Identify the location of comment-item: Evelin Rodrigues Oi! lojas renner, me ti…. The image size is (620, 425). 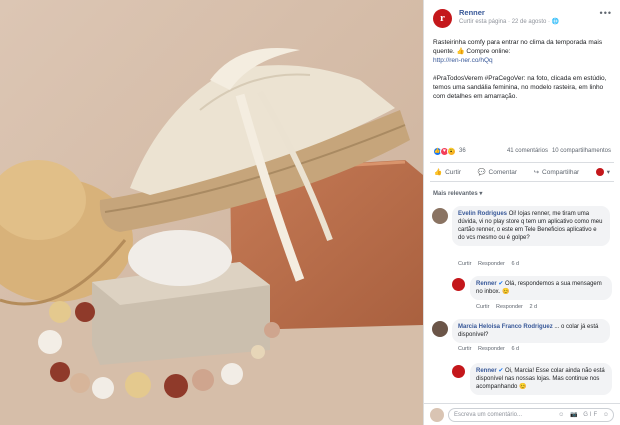
(522, 236).